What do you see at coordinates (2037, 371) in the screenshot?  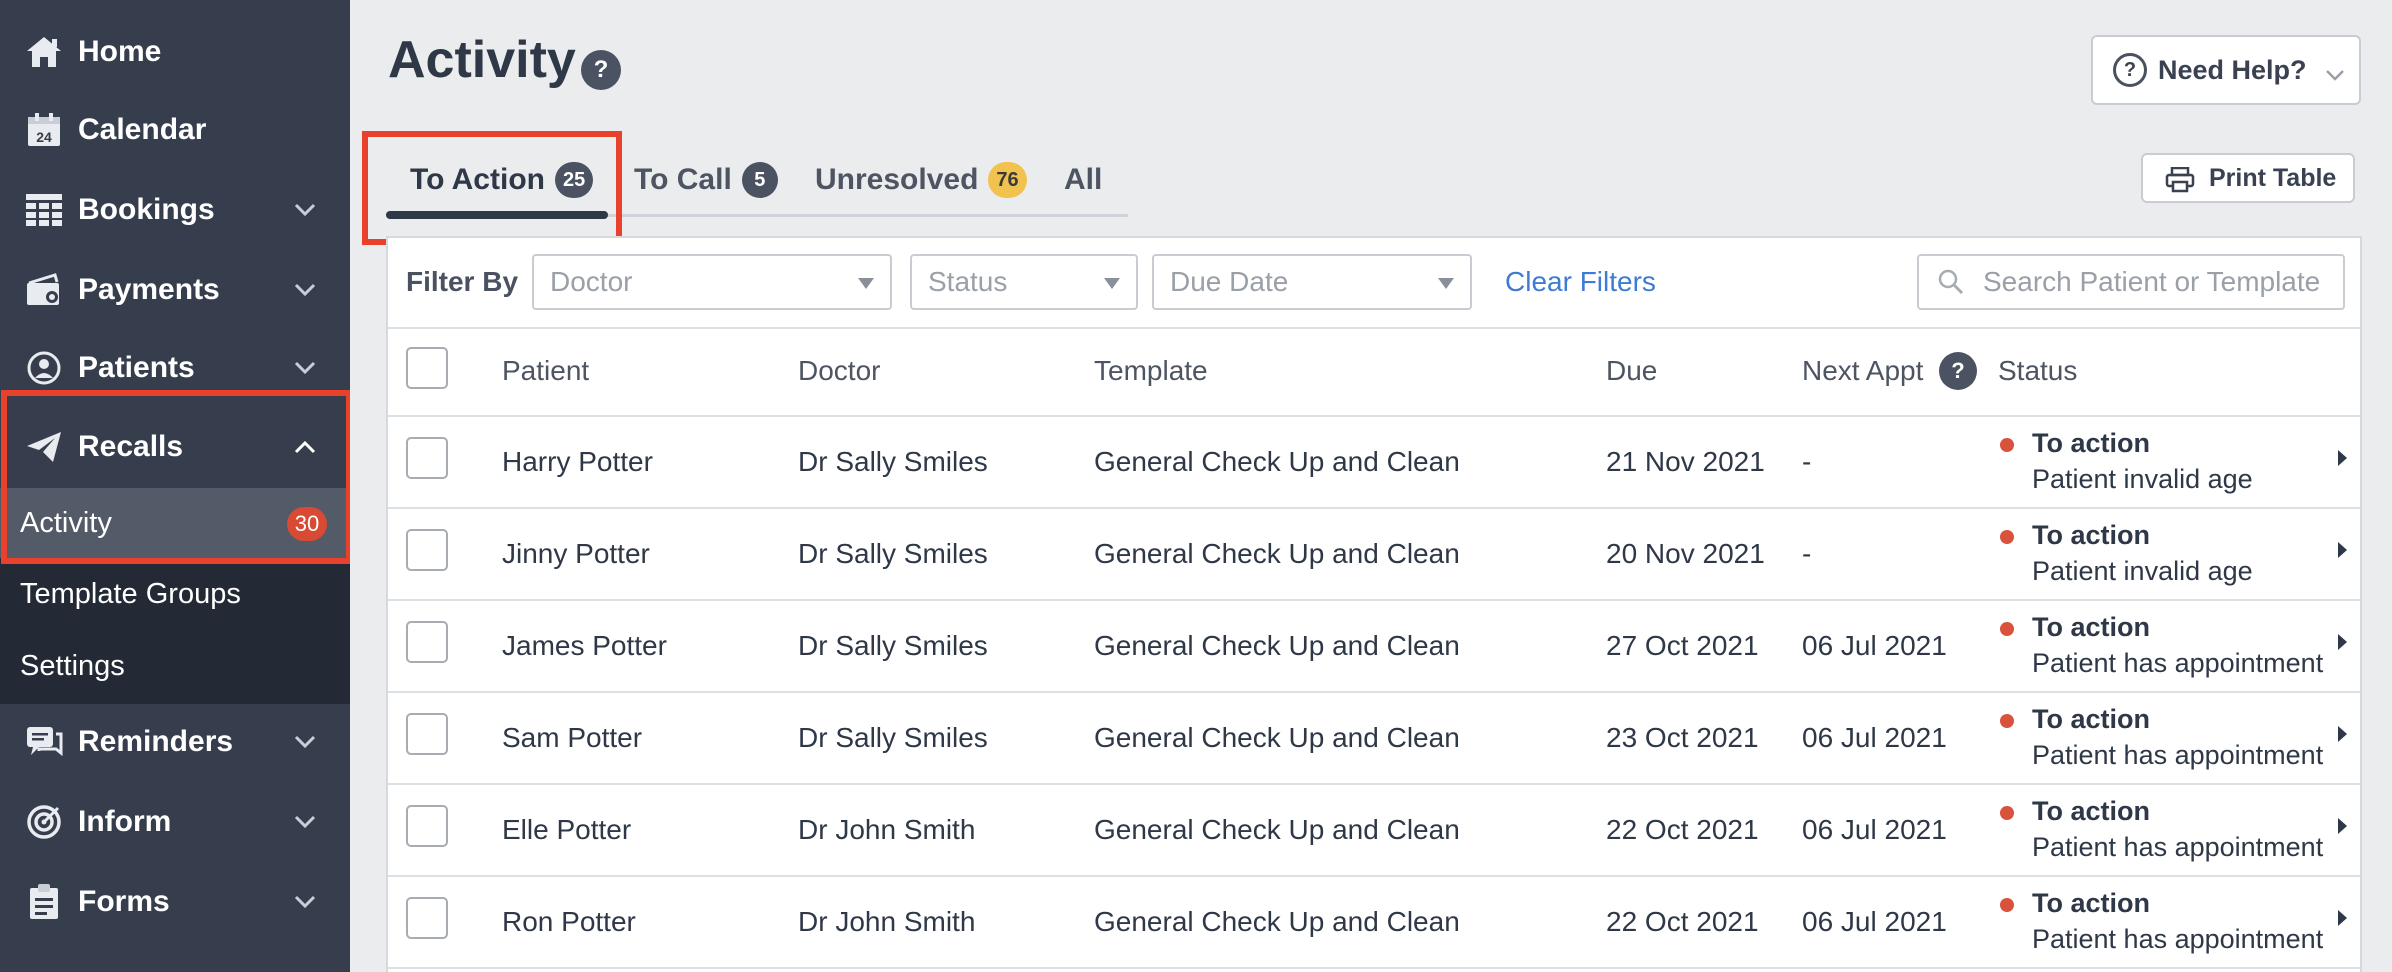 I see `column-header-status: Status` at bounding box center [2037, 371].